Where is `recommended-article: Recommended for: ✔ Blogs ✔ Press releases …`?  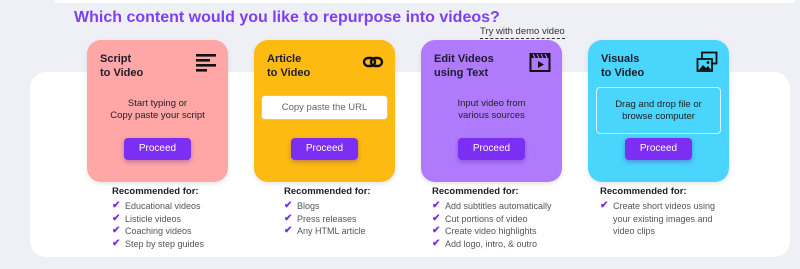
recommended-article: Recommended for: ✔ Blogs ✔ Press releases … is located at coordinates (327, 212).